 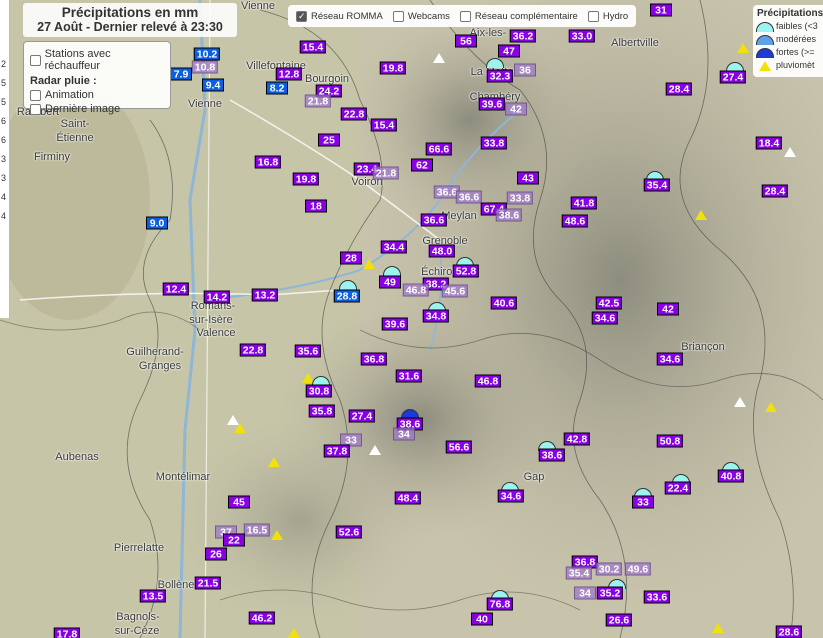 What do you see at coordinates (409, 376) in the screenshot?
I see `station-value: 31.6` at bounding box center [409, 376].